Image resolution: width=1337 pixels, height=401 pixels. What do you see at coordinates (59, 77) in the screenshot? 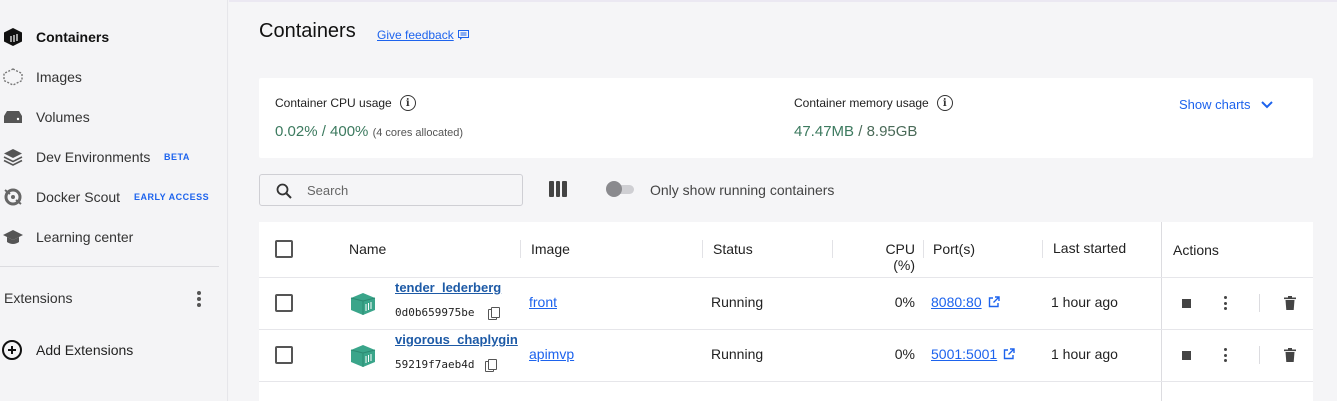
I see `sidebar-item-label: Images` at bounding box center [59, 77].